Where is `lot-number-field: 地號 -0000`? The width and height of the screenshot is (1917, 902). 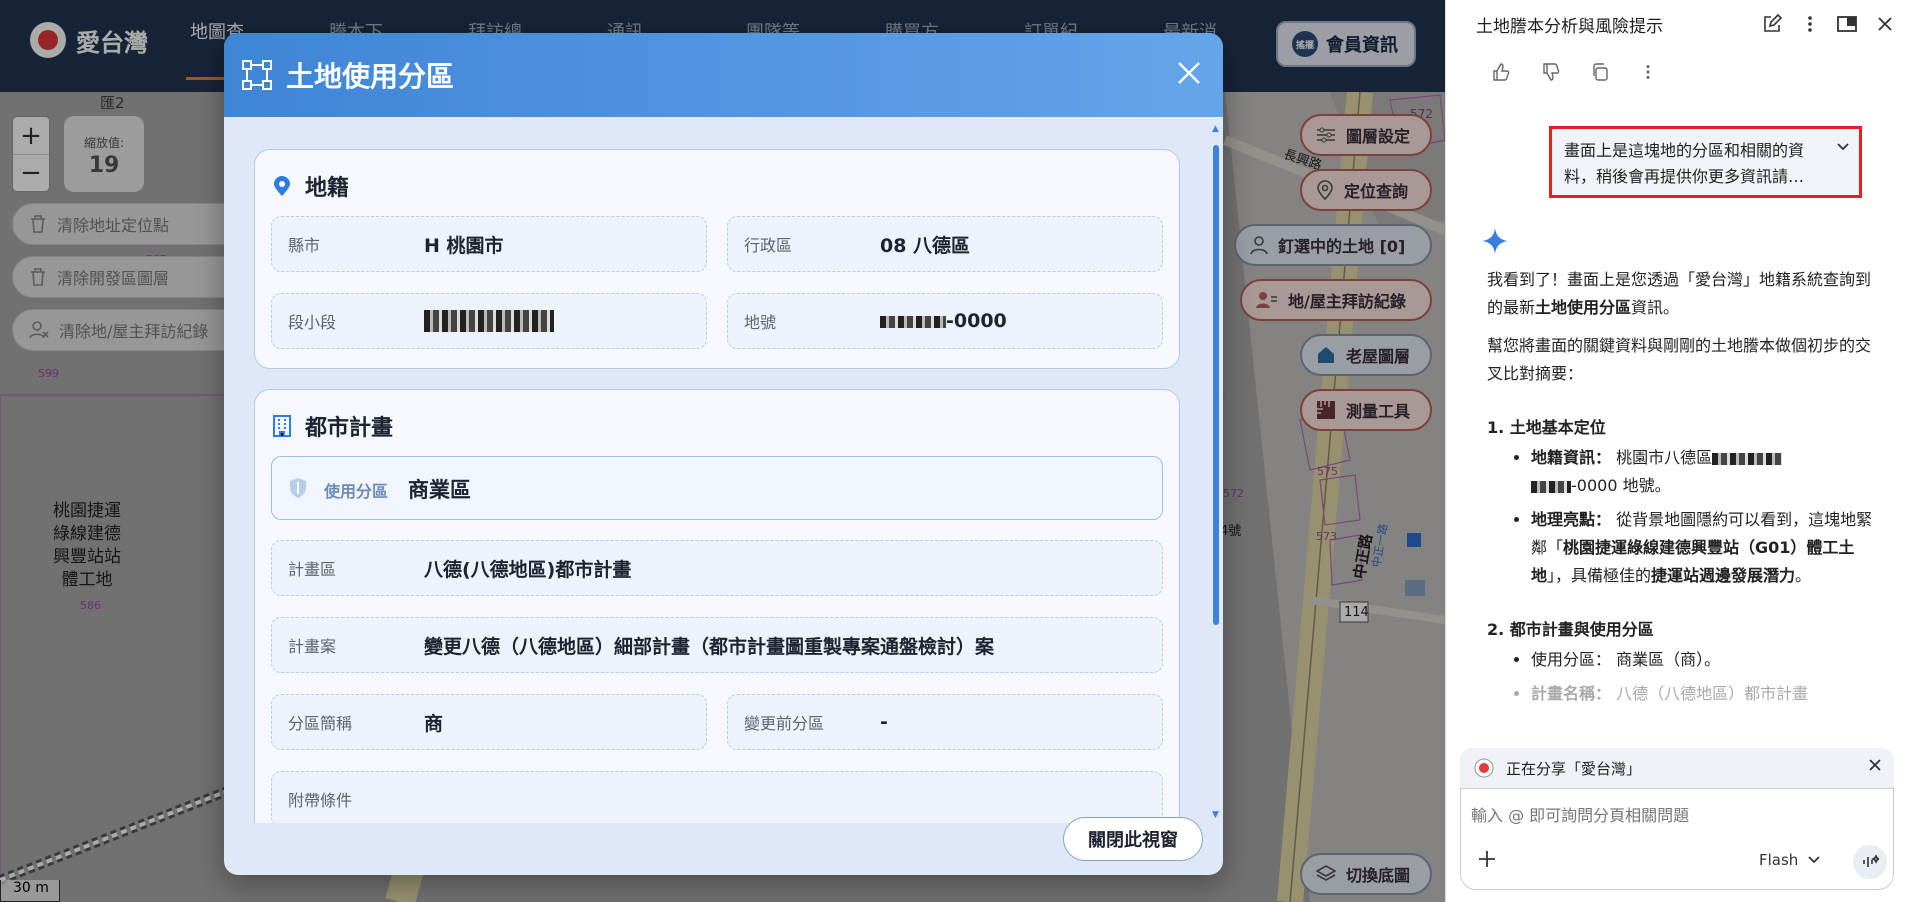 lot-number-field: 地號 -0000 is located at coordinates (945, 321).